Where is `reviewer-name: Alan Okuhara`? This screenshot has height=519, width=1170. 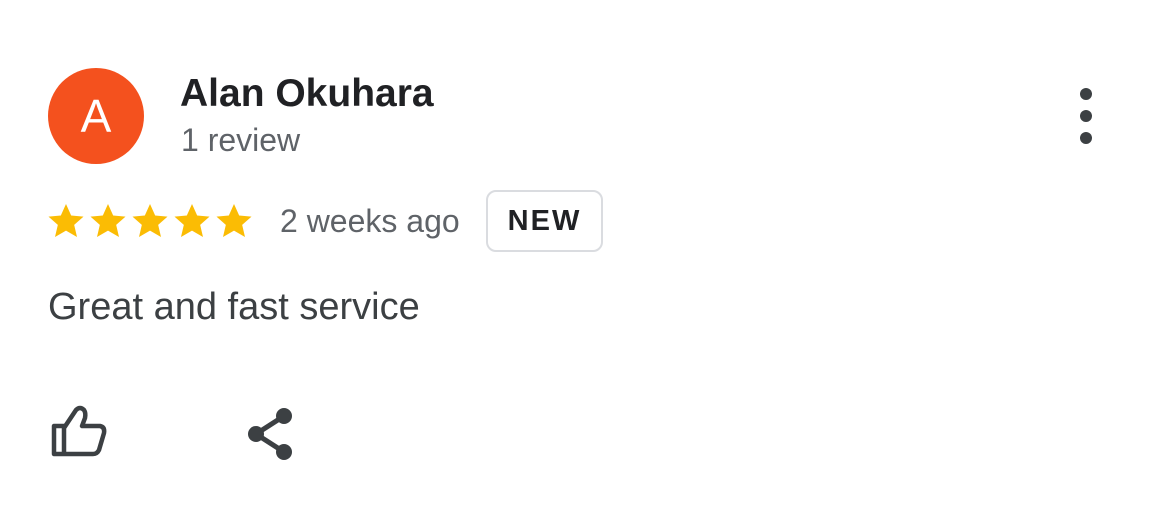 reviewer-name: Alan Okuhara is located at coordinates (307, 94).